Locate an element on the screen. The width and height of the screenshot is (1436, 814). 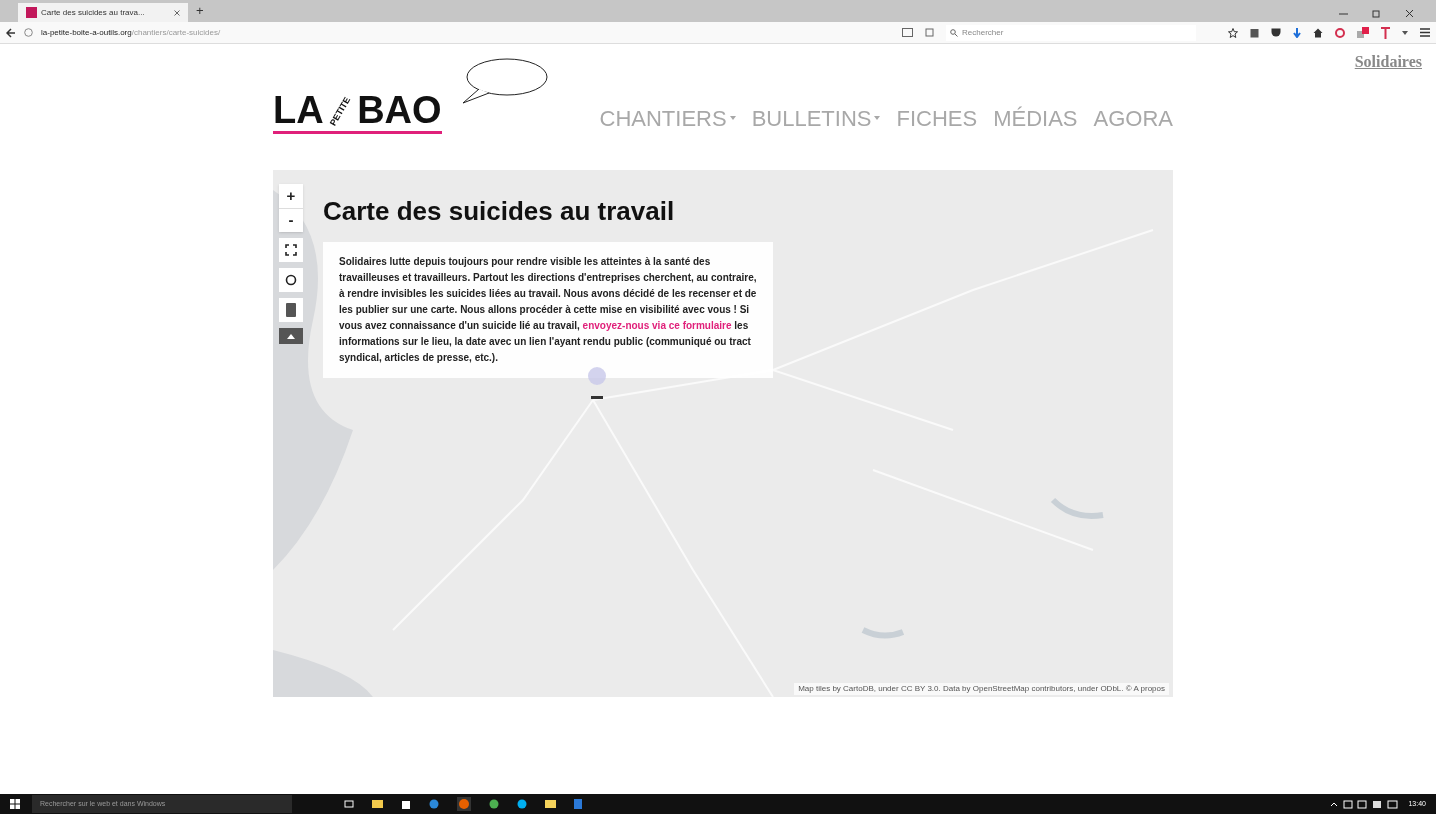
zoom-in-button: + is located at coordinates (291, 196).